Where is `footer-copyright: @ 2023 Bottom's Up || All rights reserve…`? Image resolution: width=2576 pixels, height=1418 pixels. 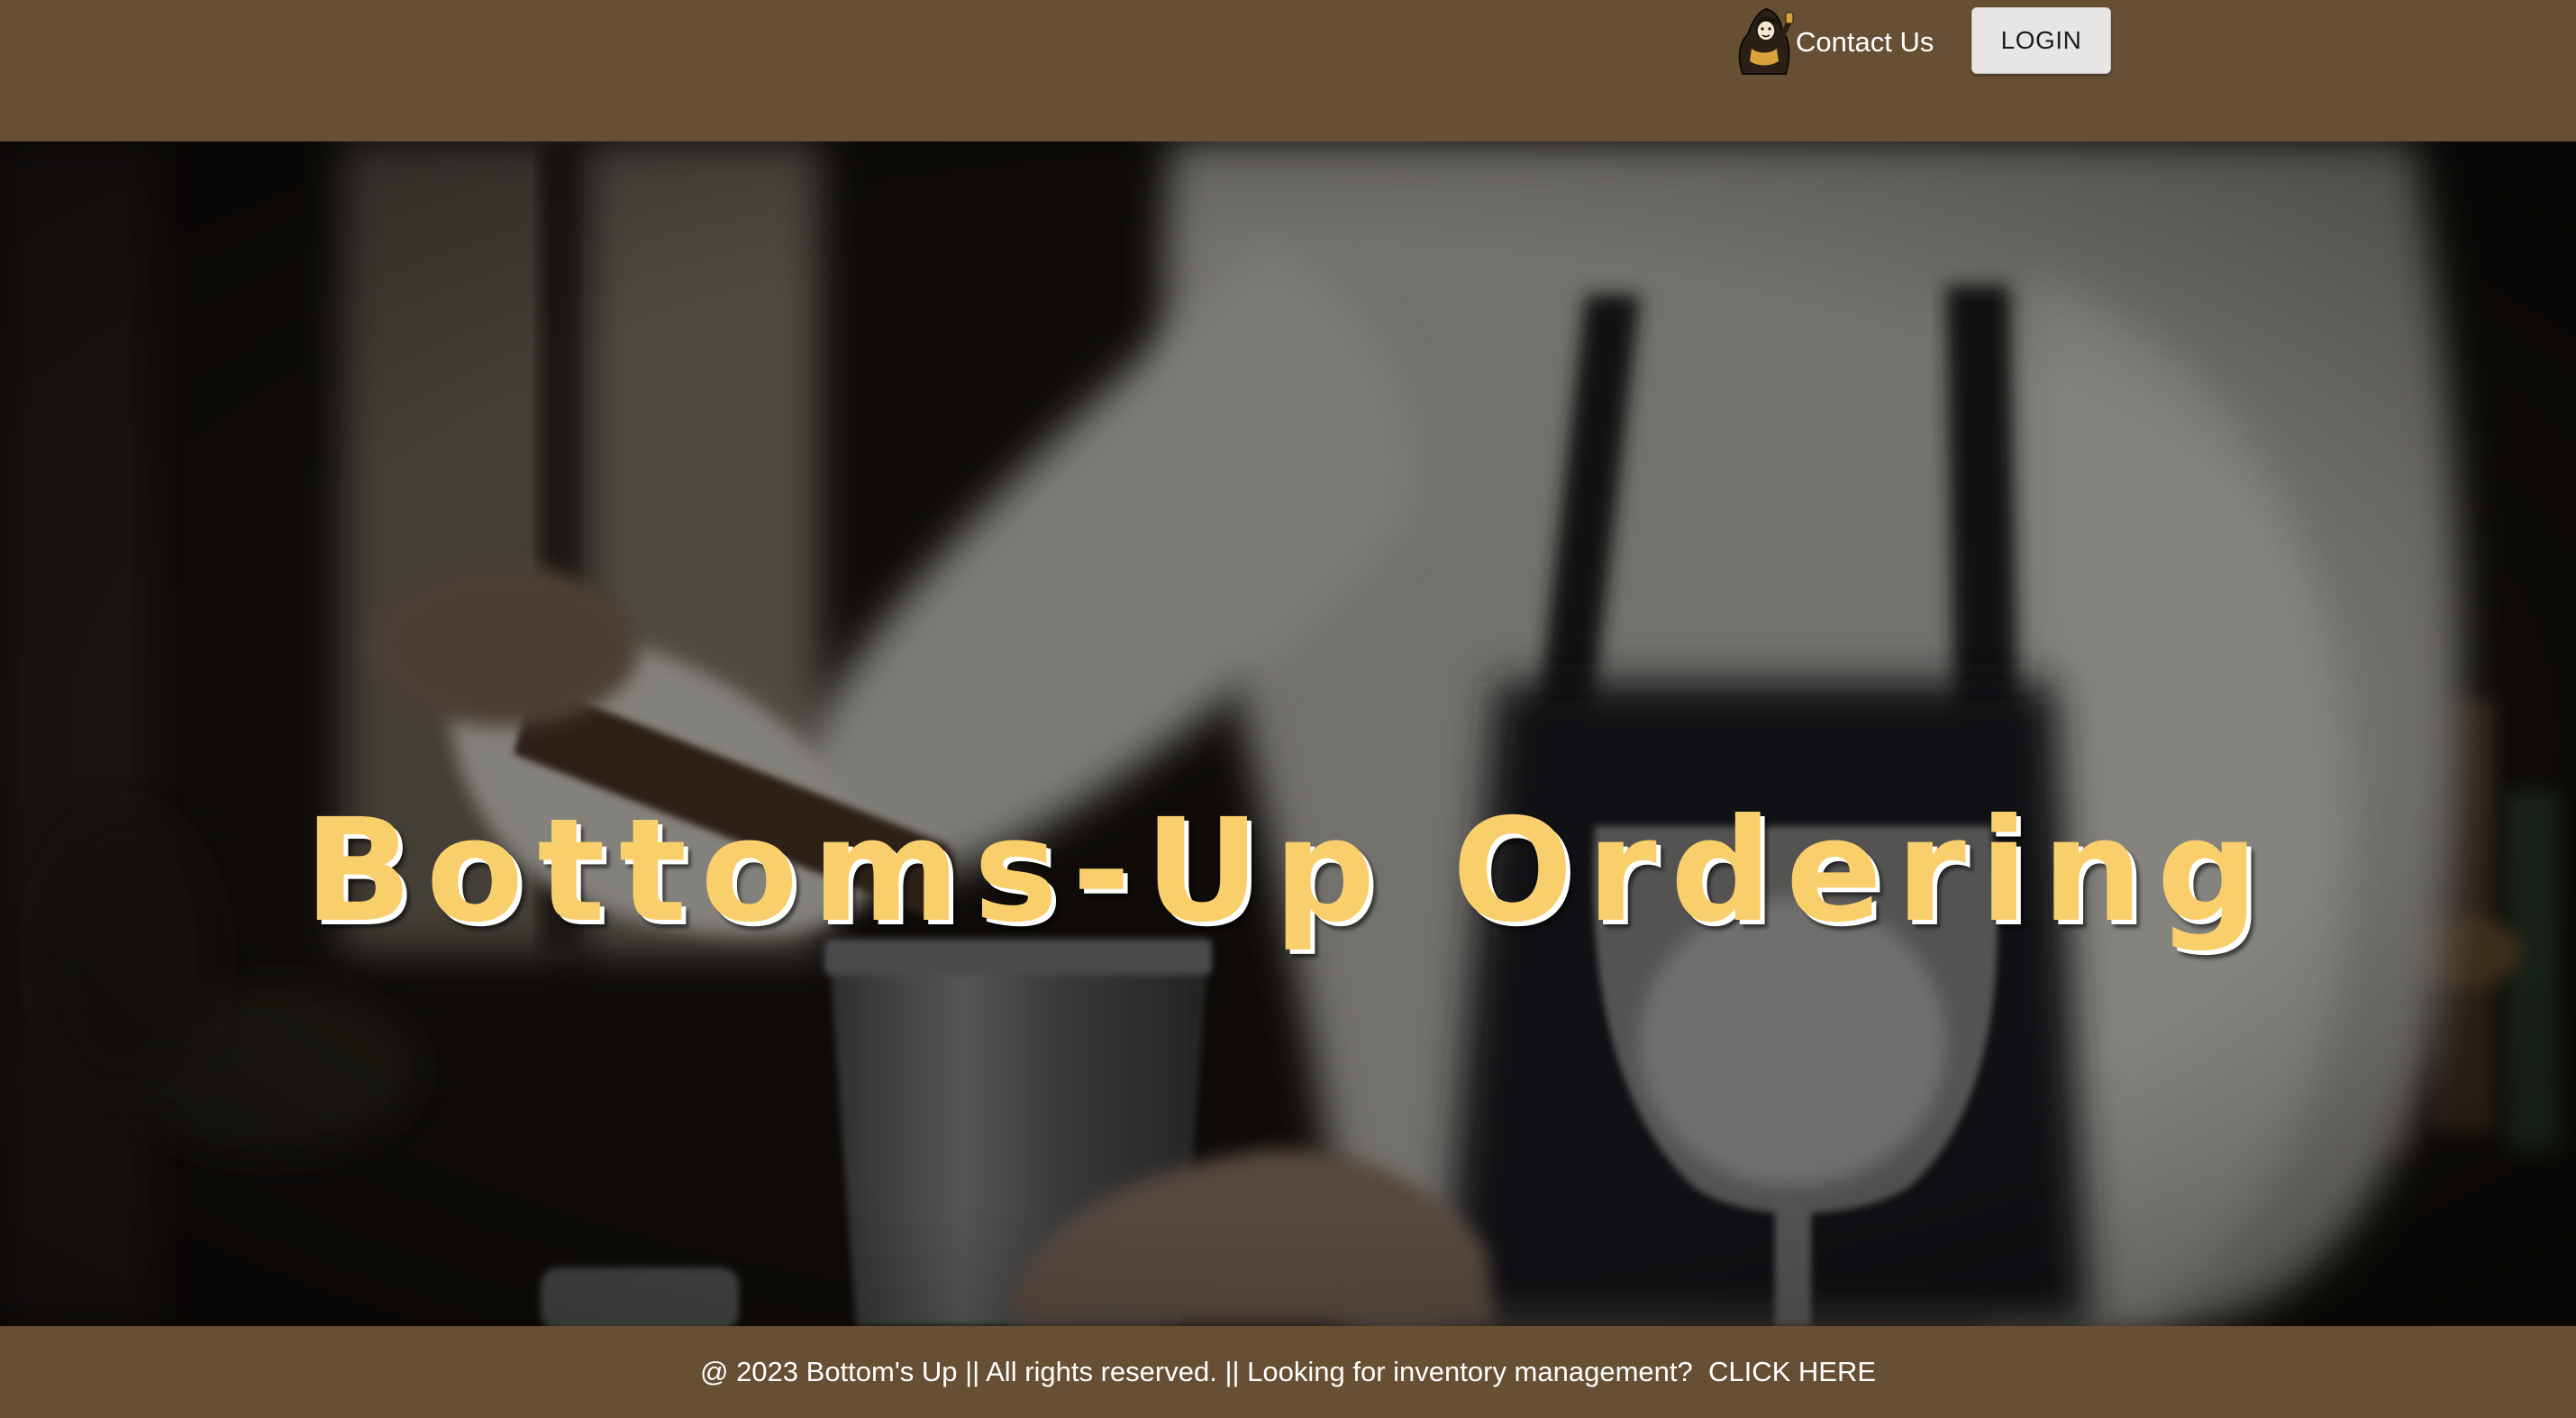 footer-copyright: @ 2023 Bottom's Up || All rights reserve… is located at coordinates (1203, 1372).